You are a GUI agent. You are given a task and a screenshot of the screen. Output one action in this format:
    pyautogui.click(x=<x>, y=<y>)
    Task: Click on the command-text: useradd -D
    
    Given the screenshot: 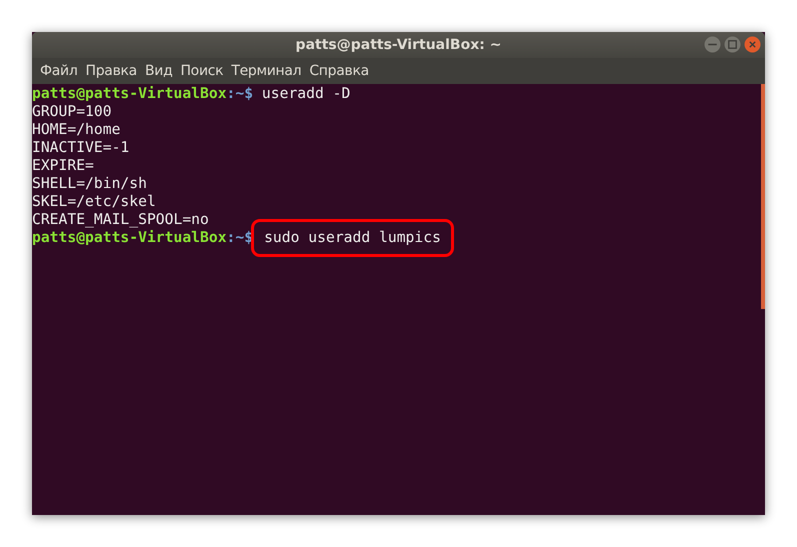 What is the action you would take?
    pyautogui.click(x=306, y=93)
    